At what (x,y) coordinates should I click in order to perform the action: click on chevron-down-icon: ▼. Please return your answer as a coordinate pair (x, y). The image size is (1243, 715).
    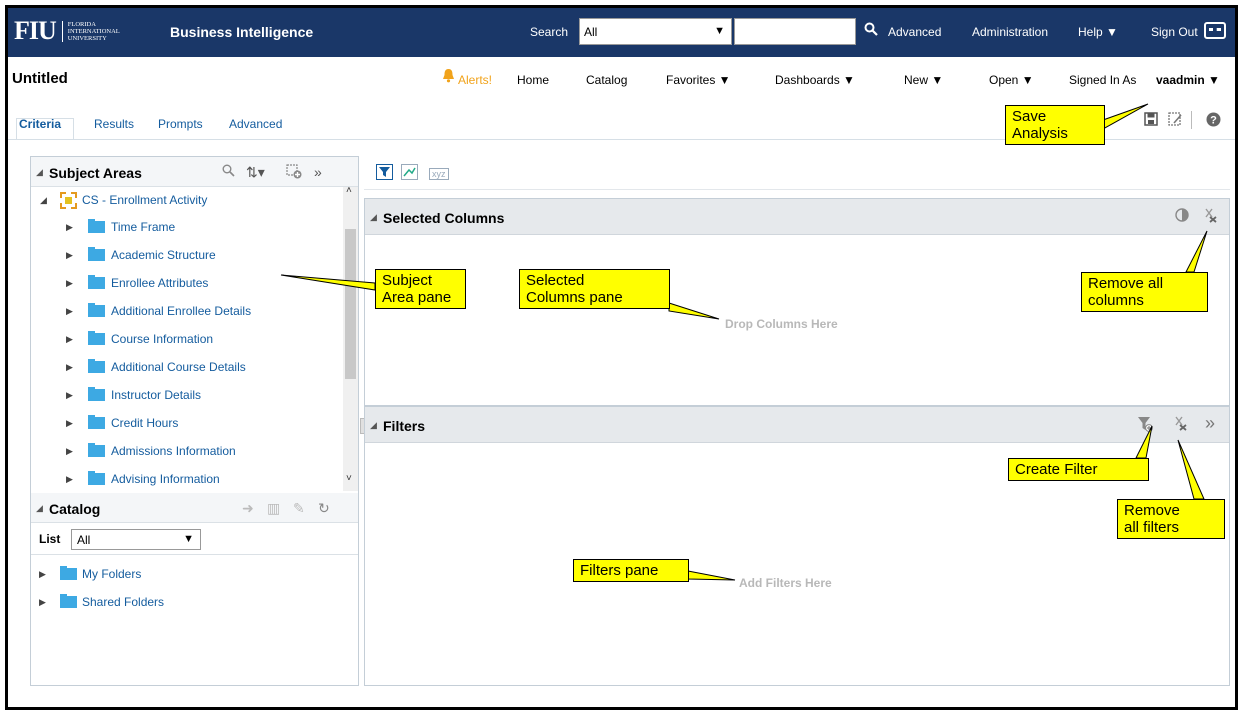
    Looking at the image, I should click on (188, 539).